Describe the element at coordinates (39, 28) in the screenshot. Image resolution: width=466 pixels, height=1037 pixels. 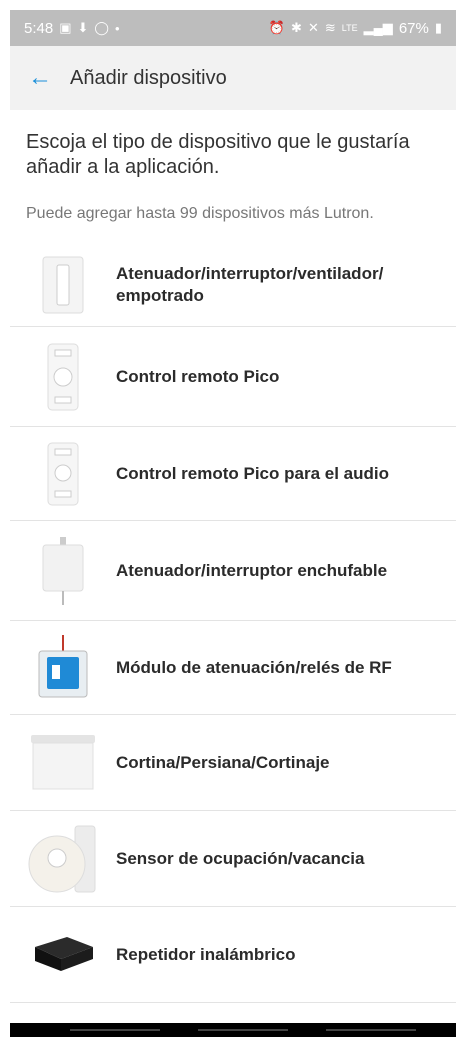
I see `clock: 5:48` at that location.